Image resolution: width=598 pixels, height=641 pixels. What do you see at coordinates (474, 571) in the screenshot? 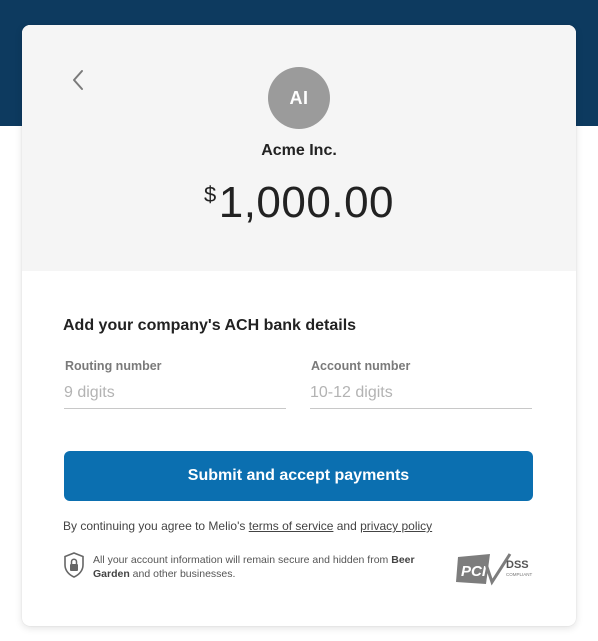
I see `pci-text: PCI` at bounding box center [474, 571].